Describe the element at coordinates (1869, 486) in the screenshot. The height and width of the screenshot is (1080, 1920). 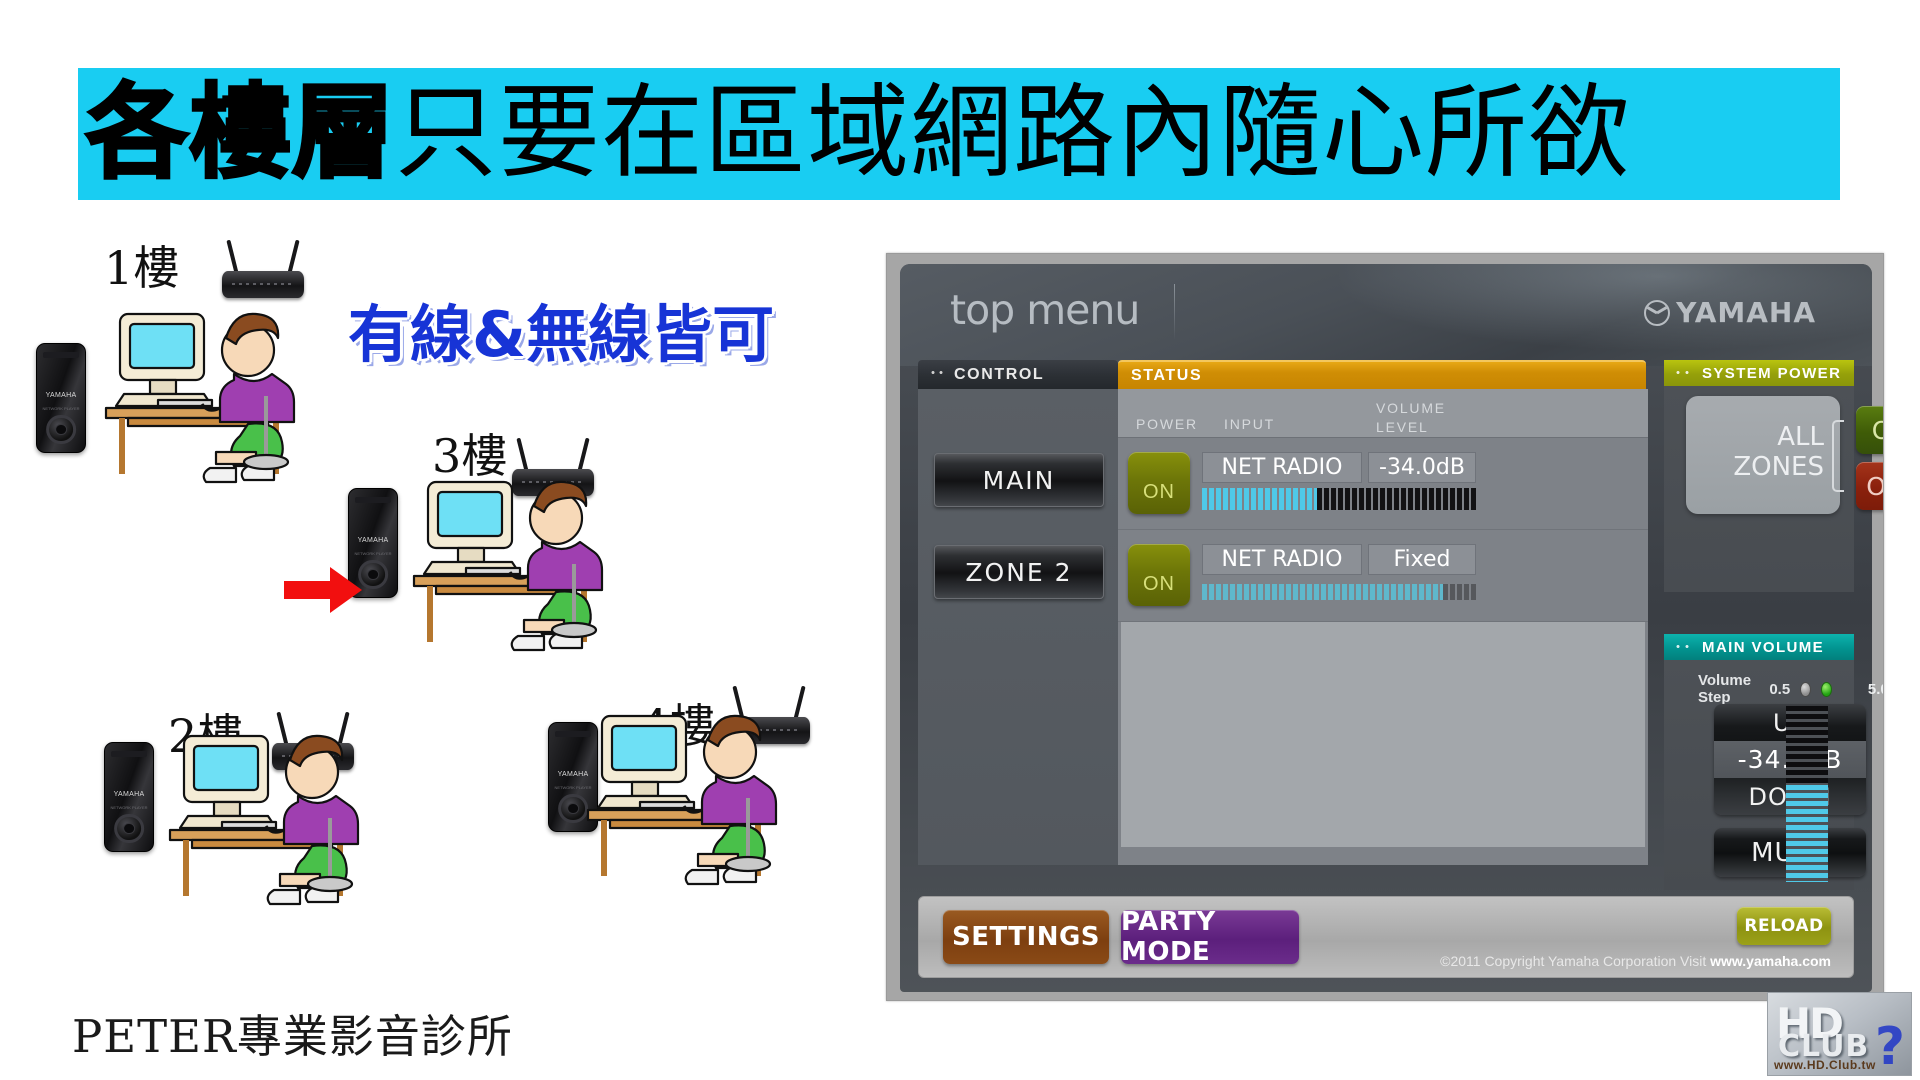
I see `all-zones-off-button: OFF` at that location.